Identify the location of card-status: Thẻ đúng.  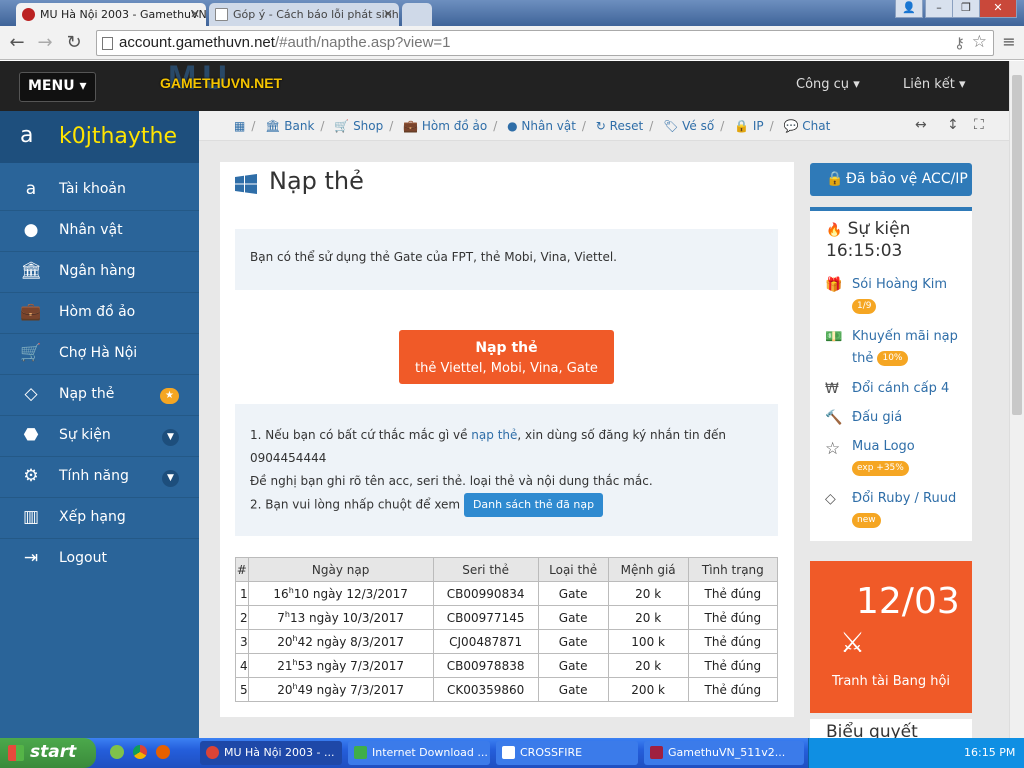
(733, 617).